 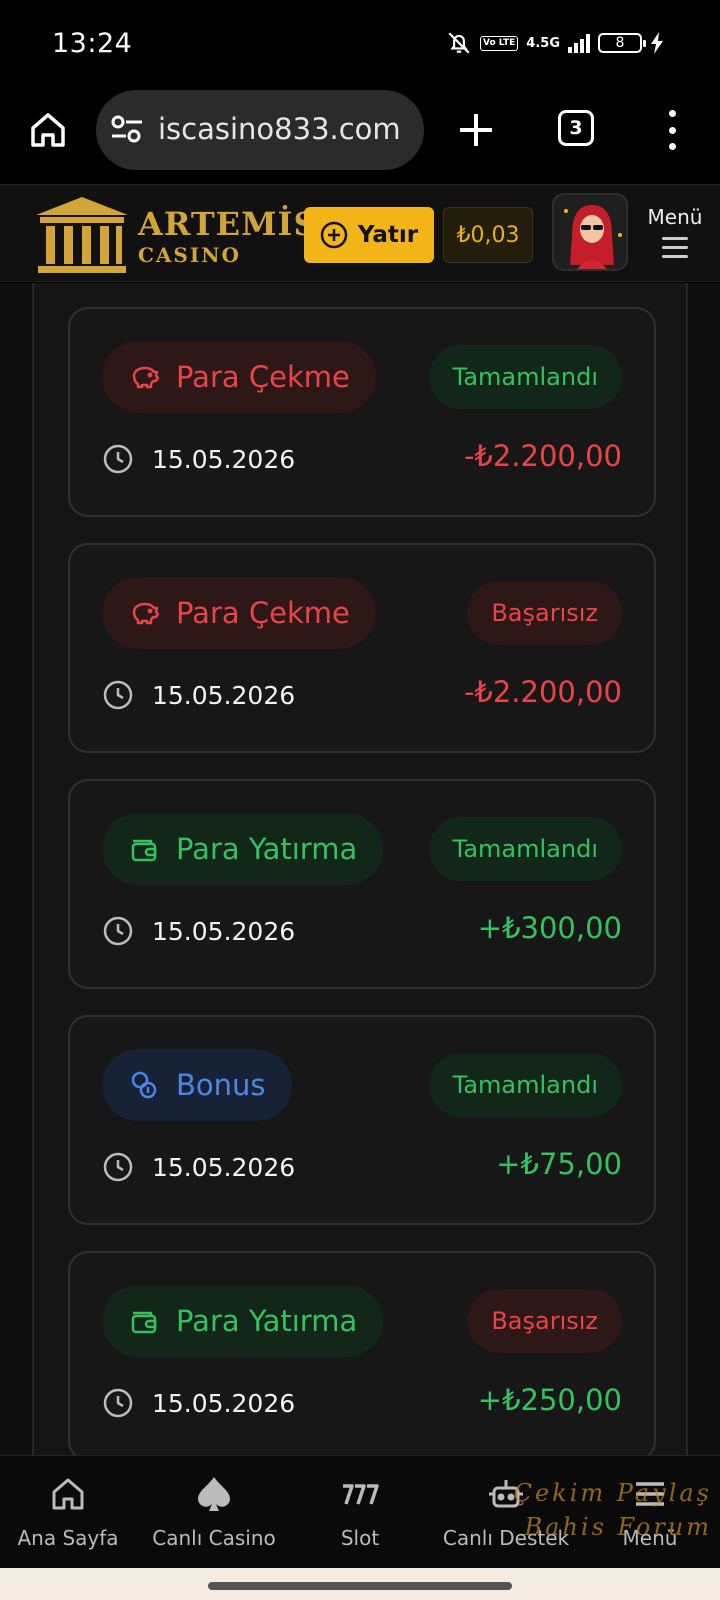 What do you see at coordinates (549, 928) in the screenshot?
I see `transaction-amount: +₺300,00` at bounding box center [549, 928].